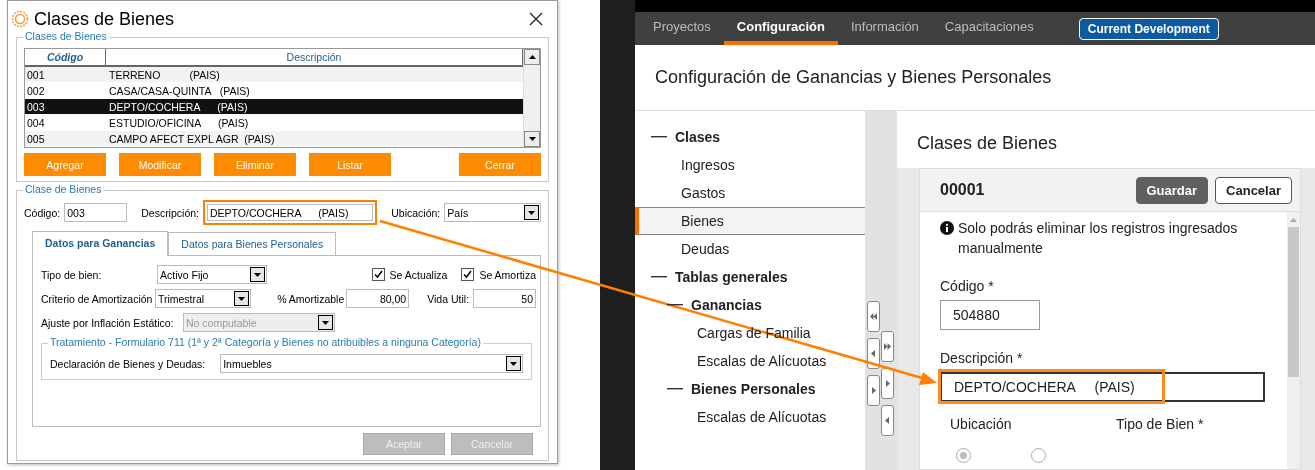  I want to click on group-title: Clase de Bienes, so click(63, 189).